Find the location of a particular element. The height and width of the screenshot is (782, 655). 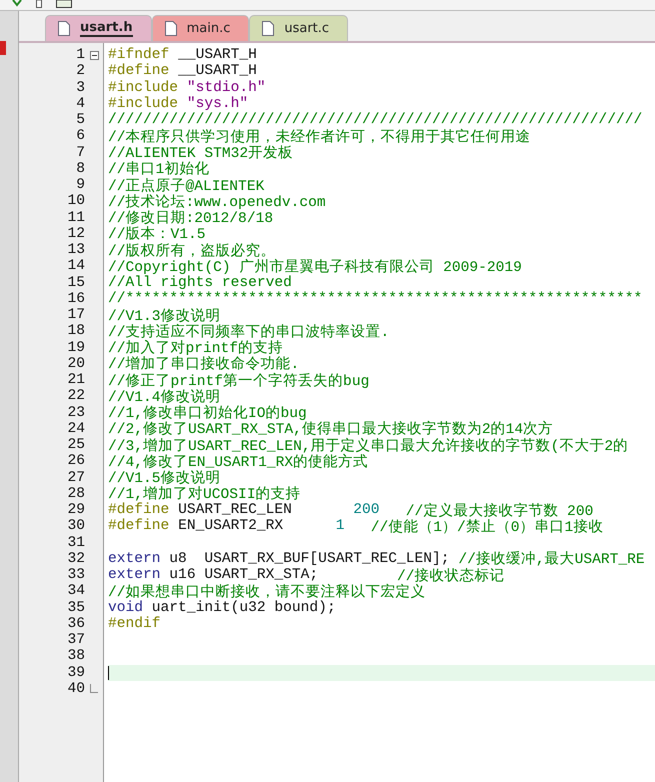

file-tab: main.c is located at coordinates (201, 28).